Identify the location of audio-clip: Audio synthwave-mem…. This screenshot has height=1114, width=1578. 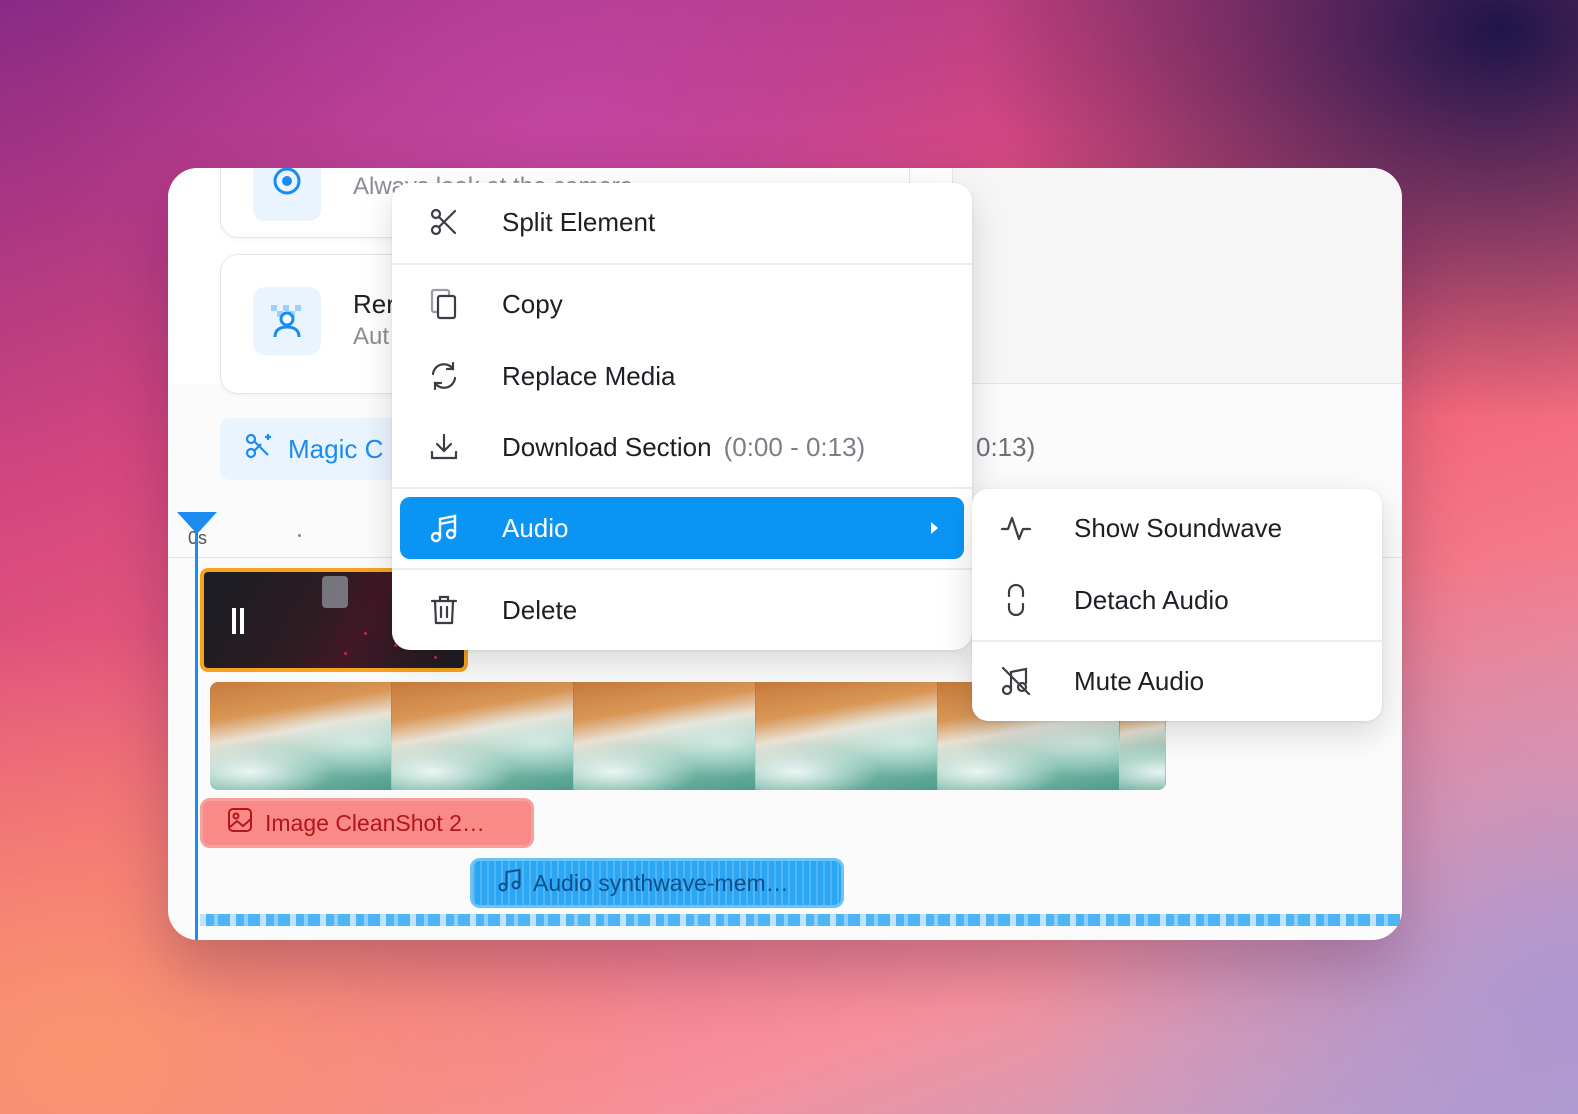
(657, 883).